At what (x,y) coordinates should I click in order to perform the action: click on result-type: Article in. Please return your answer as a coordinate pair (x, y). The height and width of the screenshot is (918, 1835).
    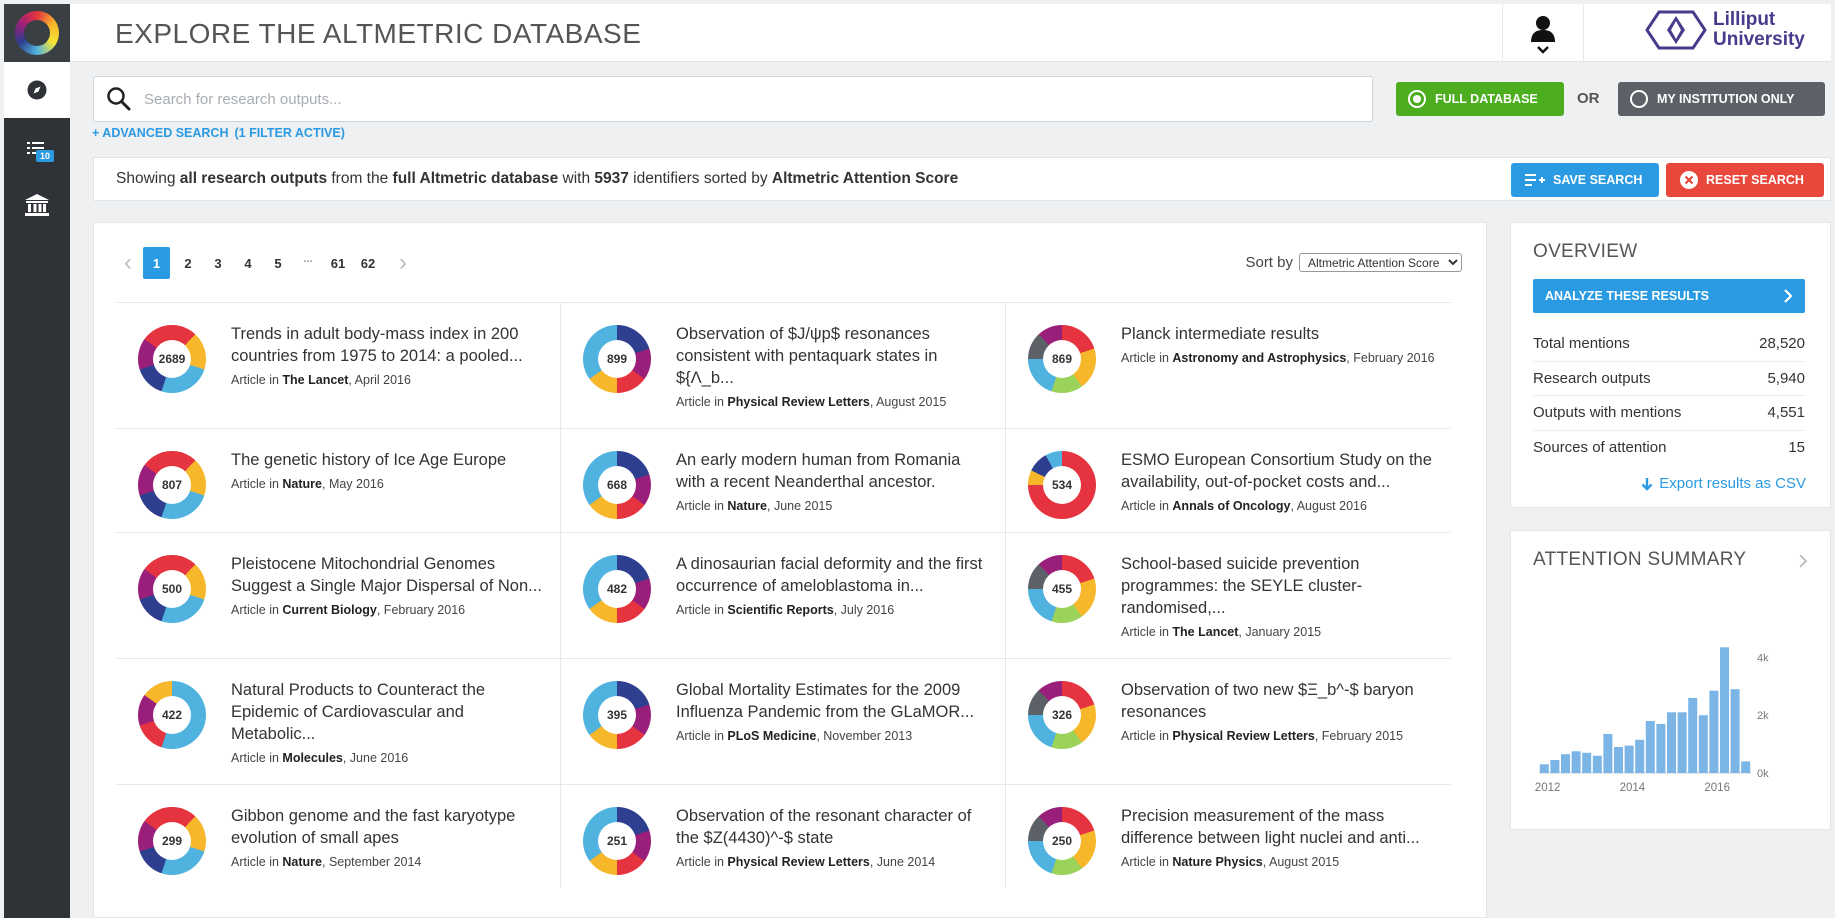
    Looking at the image, I should click on (1147, 506).